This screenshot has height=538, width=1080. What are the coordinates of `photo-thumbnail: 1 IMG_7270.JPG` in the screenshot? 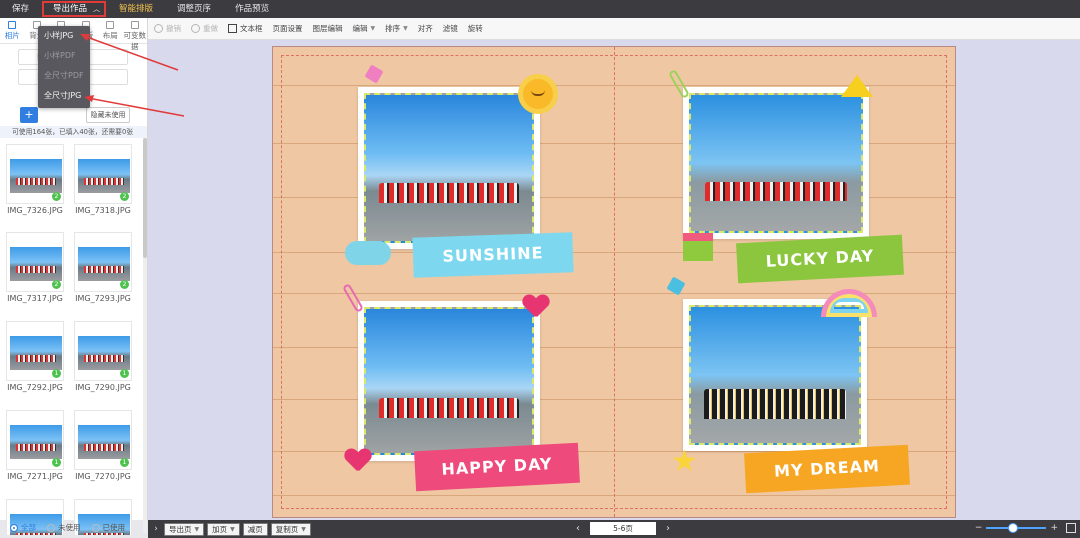 It's located at (103, 445).